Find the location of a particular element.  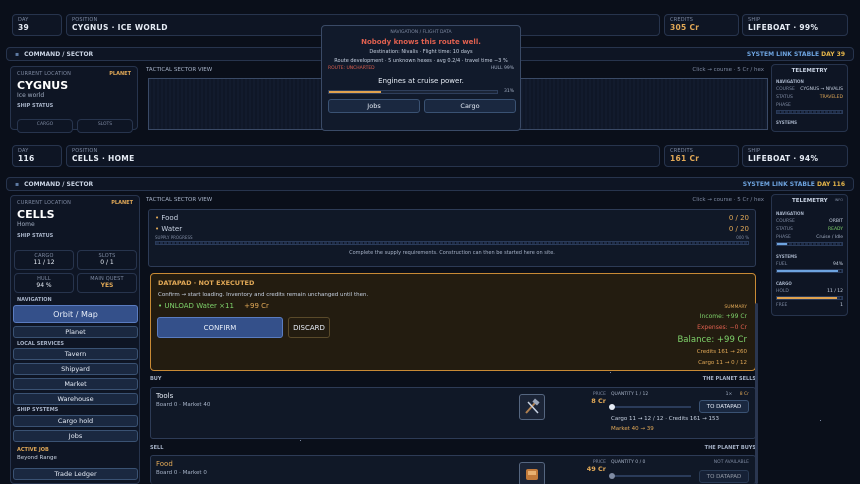

buy-unit: 1× is located at coordinates (729, 394).